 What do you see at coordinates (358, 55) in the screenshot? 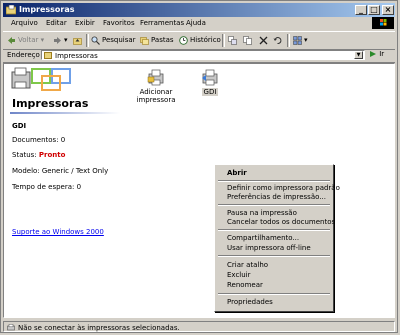
I see `address-dropdown-button: ▼` at bounding box center [358, 55].